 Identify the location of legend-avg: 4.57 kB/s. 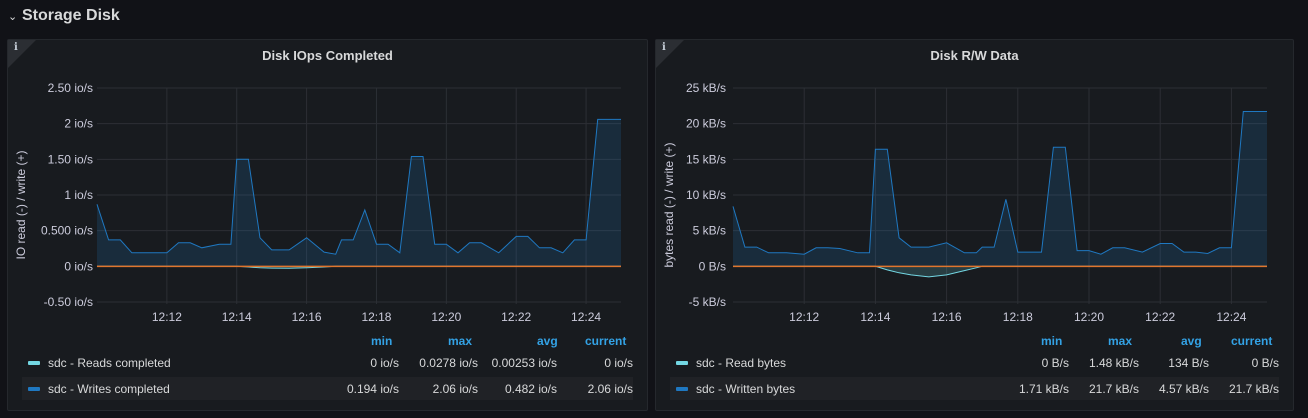
(1183, 389).